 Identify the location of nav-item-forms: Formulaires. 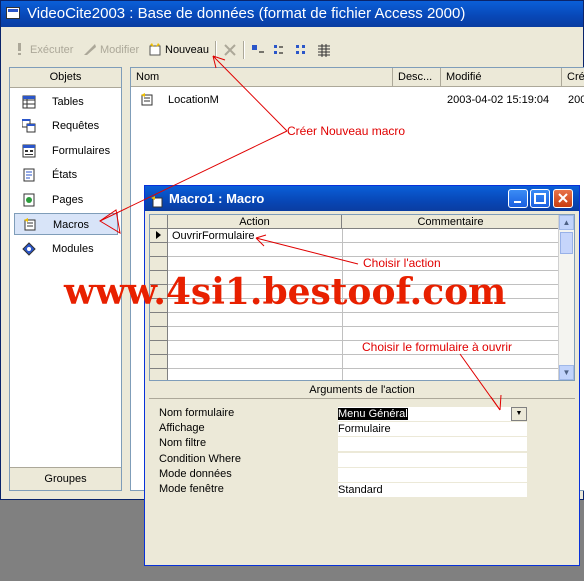
(66, 151).